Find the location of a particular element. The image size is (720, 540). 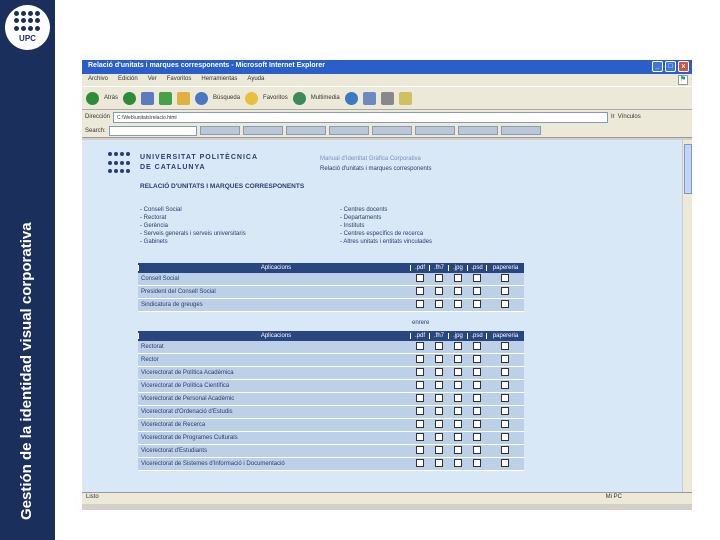

home-icon is located at coordinates (184, 98).